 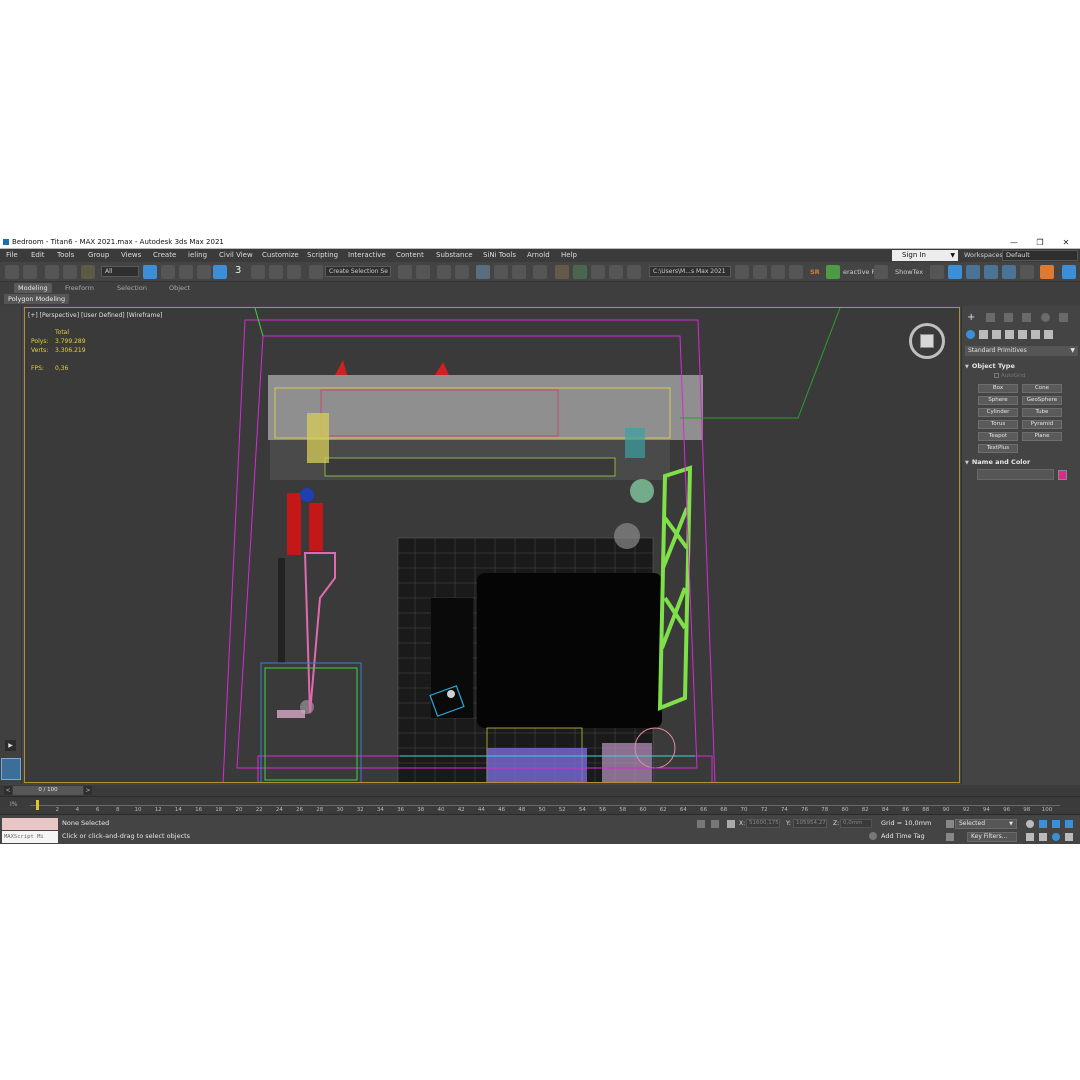 What do you see at coordinates (731, 824) in the screenshot?
I see `absolute-mode-icon` at bounding box center [731, 824].